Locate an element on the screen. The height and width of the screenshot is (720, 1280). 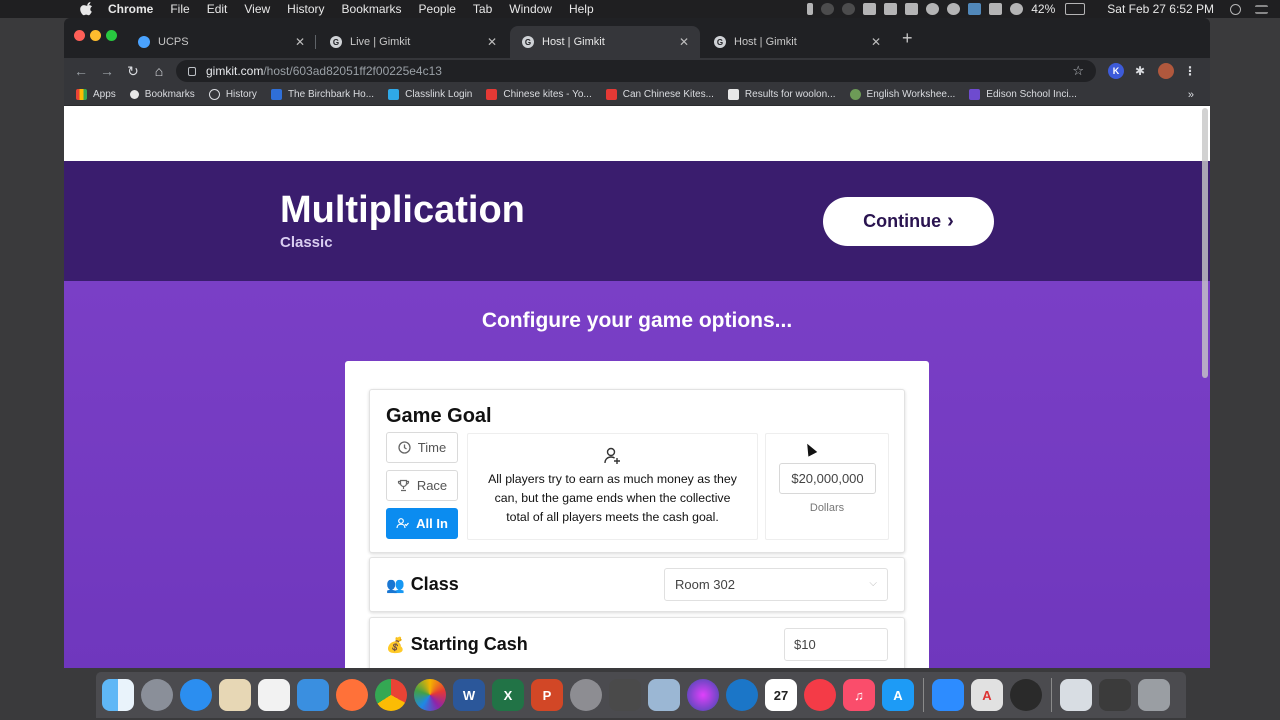
preview-icon is located at coordinates (235, 695).